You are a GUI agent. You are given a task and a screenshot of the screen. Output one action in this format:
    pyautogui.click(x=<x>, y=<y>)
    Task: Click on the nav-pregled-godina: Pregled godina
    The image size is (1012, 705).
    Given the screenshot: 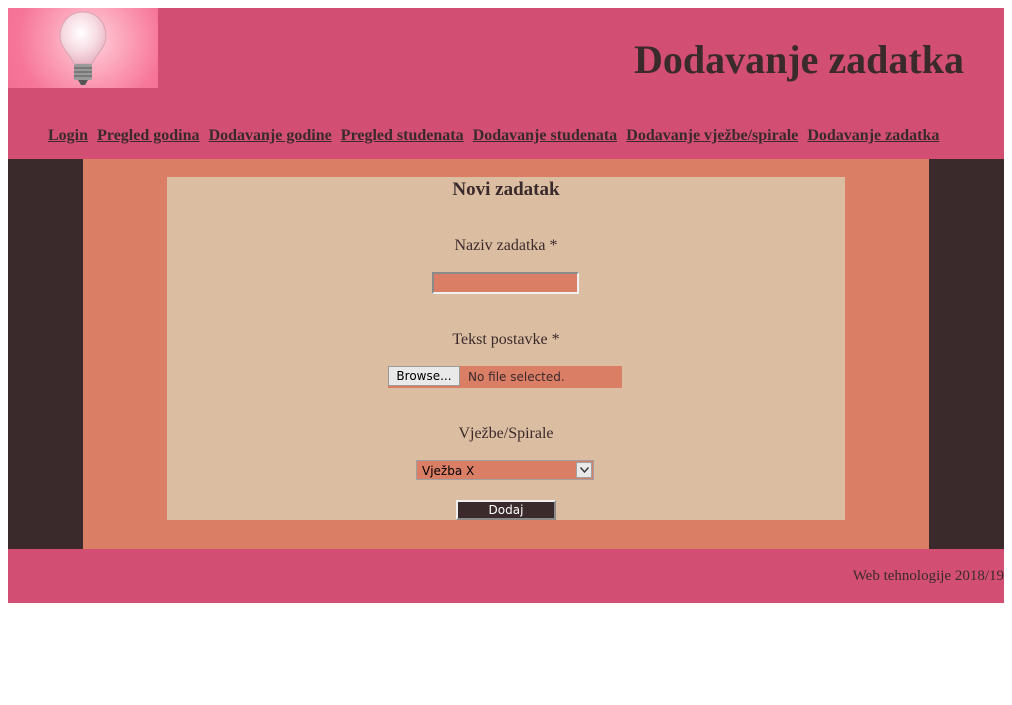 What is the action you would take?
    pyautogui.click(x=148, y=135)
    